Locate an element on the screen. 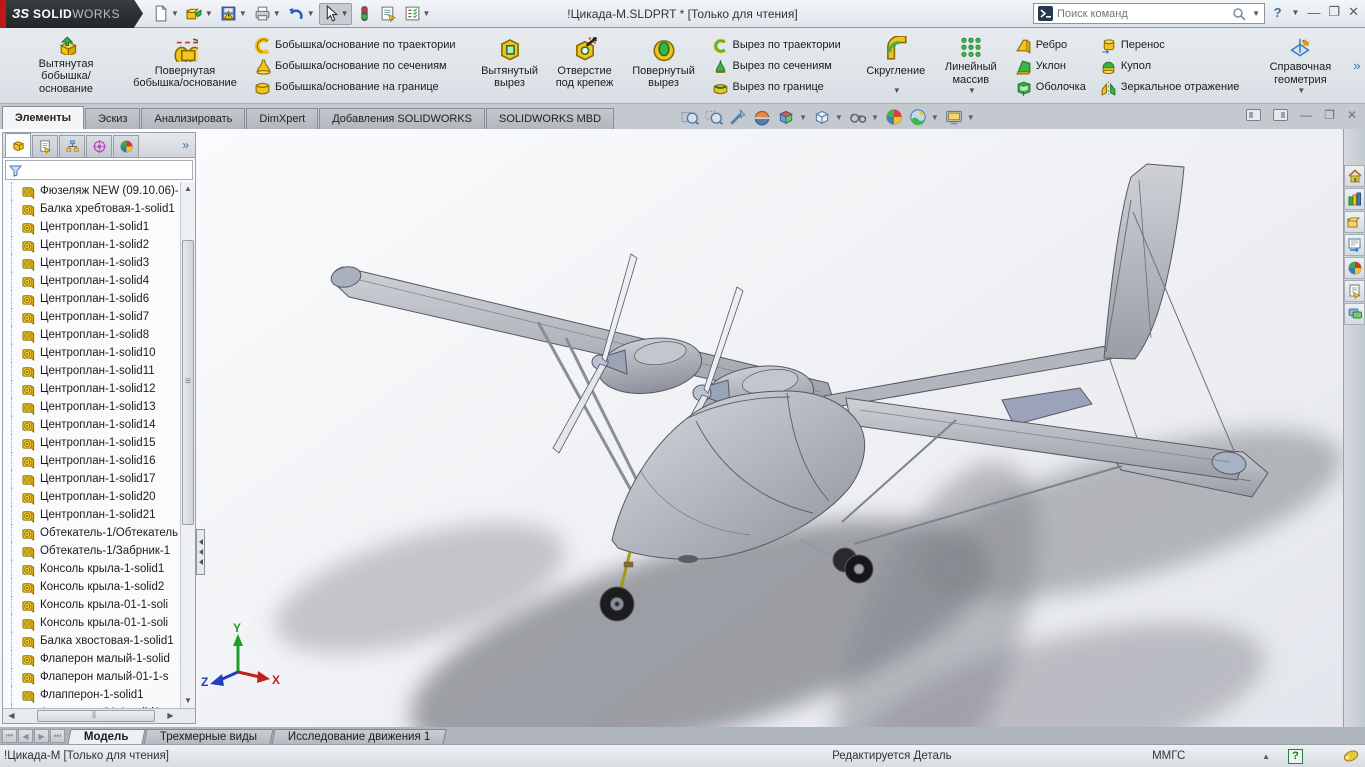 Image resolution: width=1365 pixels, height=767 pixels. reference-geometry-button: Справочная геометрия ▼ is located at coordinates (1300, 66).